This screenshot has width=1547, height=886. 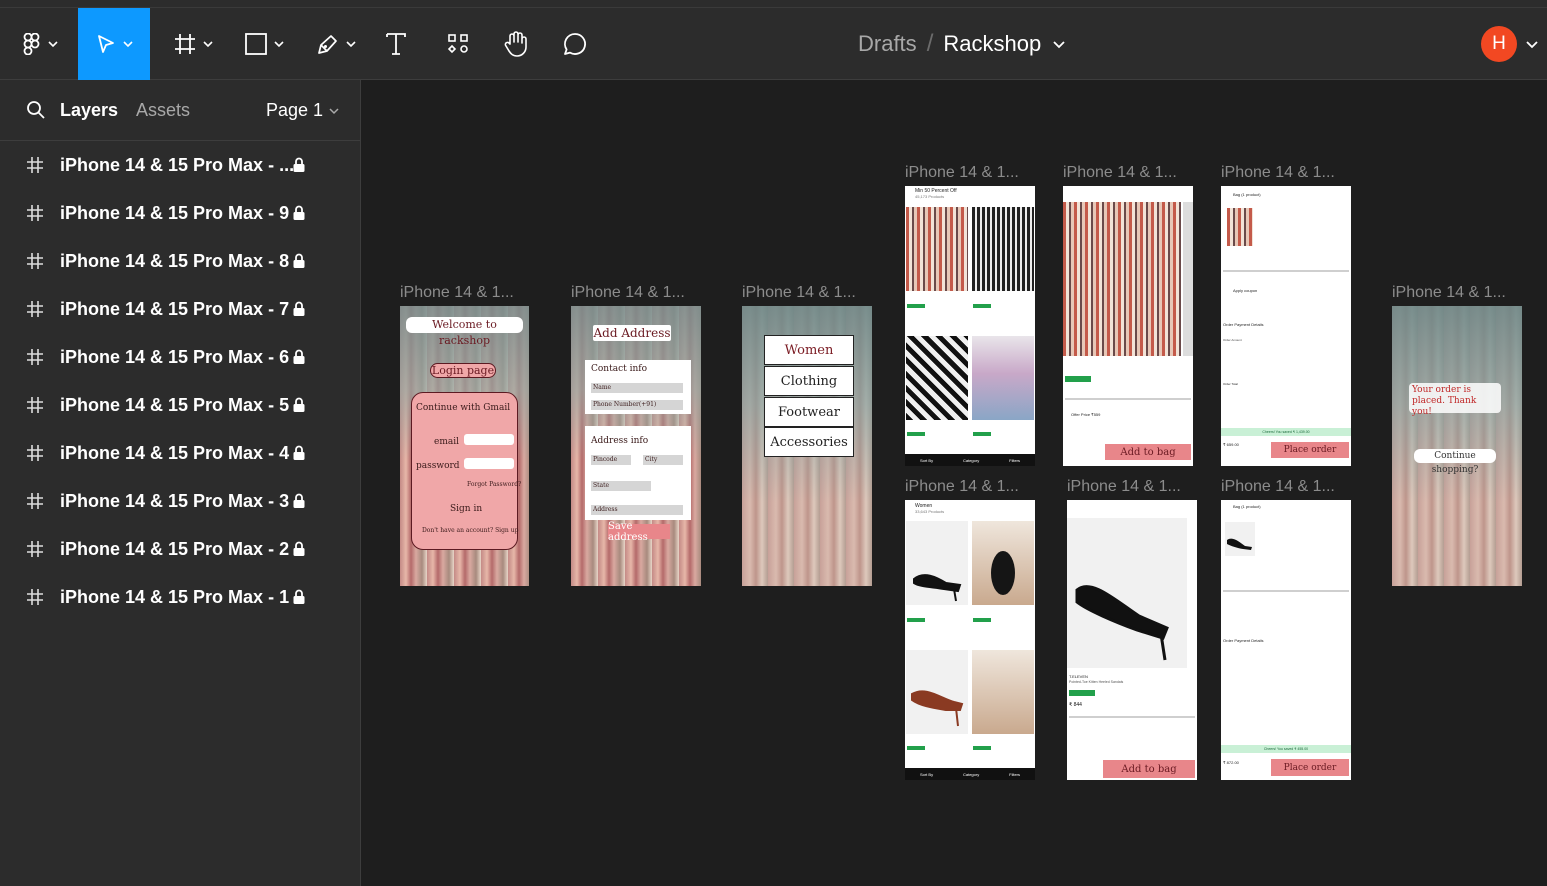 I want to click on breadcrumb-drafts: Drafts, so click(x=887, y=44).